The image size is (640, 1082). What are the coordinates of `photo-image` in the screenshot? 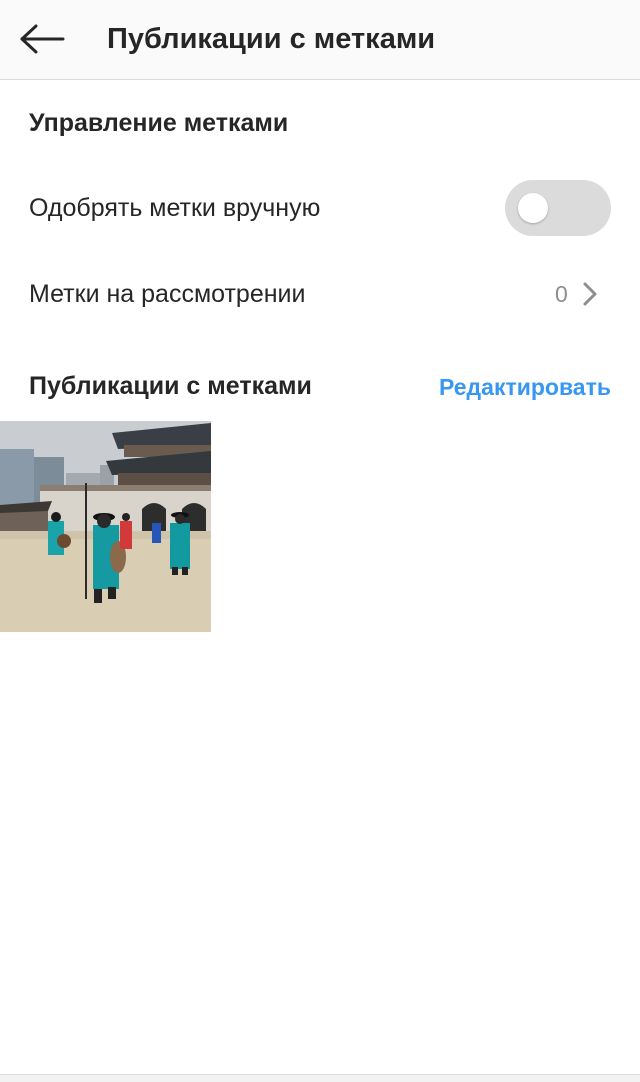 It's located at (105, 526).